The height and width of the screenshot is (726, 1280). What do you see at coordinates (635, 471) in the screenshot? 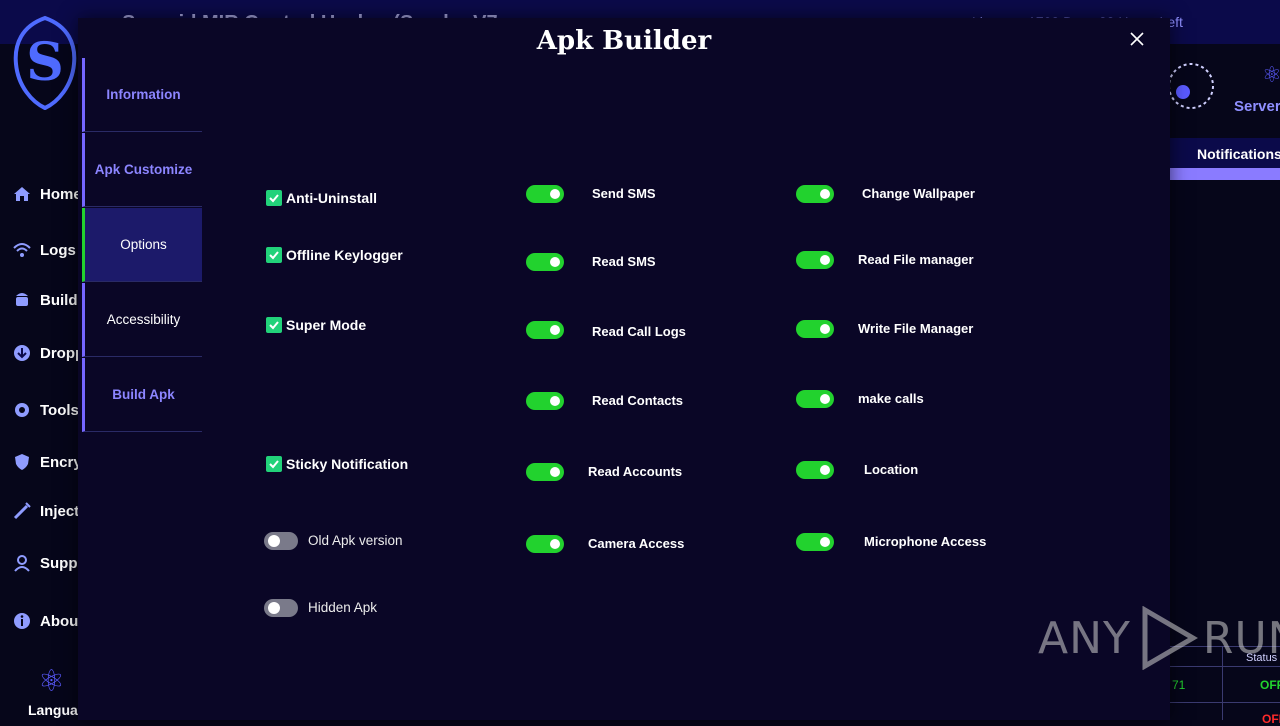
I see `toggle-label: Read Accounts` at bounding box center [635, 471].